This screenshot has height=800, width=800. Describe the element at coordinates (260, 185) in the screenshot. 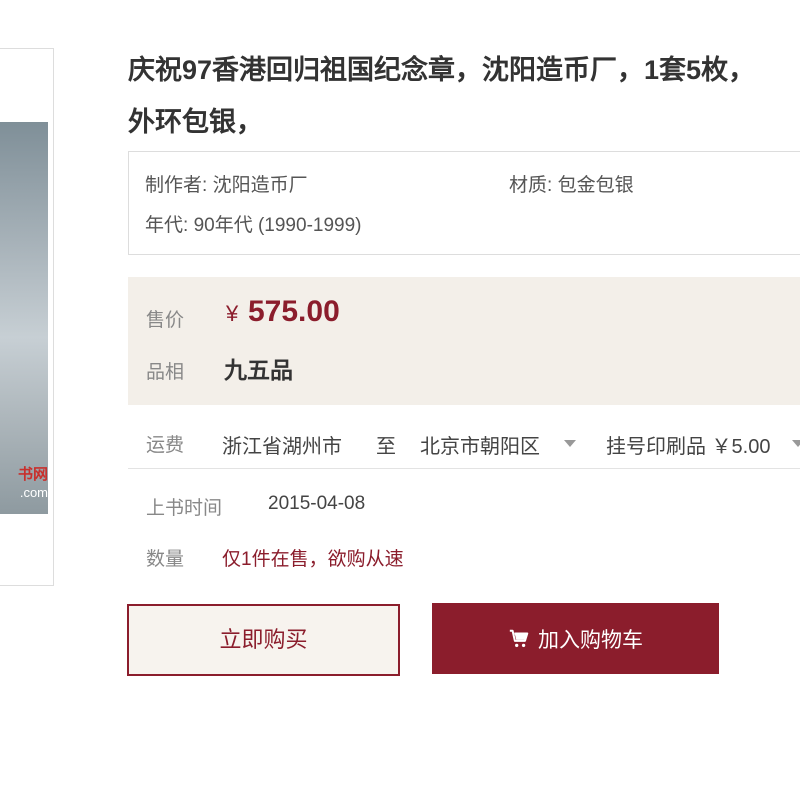

I see `attr-maker-value: 沈阳造币厂` at that location.